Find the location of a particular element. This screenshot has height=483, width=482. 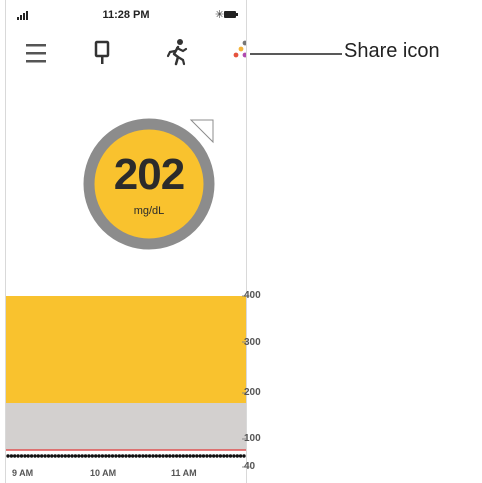

status-time: 11:28 PM is located at coordinates (126, 15).